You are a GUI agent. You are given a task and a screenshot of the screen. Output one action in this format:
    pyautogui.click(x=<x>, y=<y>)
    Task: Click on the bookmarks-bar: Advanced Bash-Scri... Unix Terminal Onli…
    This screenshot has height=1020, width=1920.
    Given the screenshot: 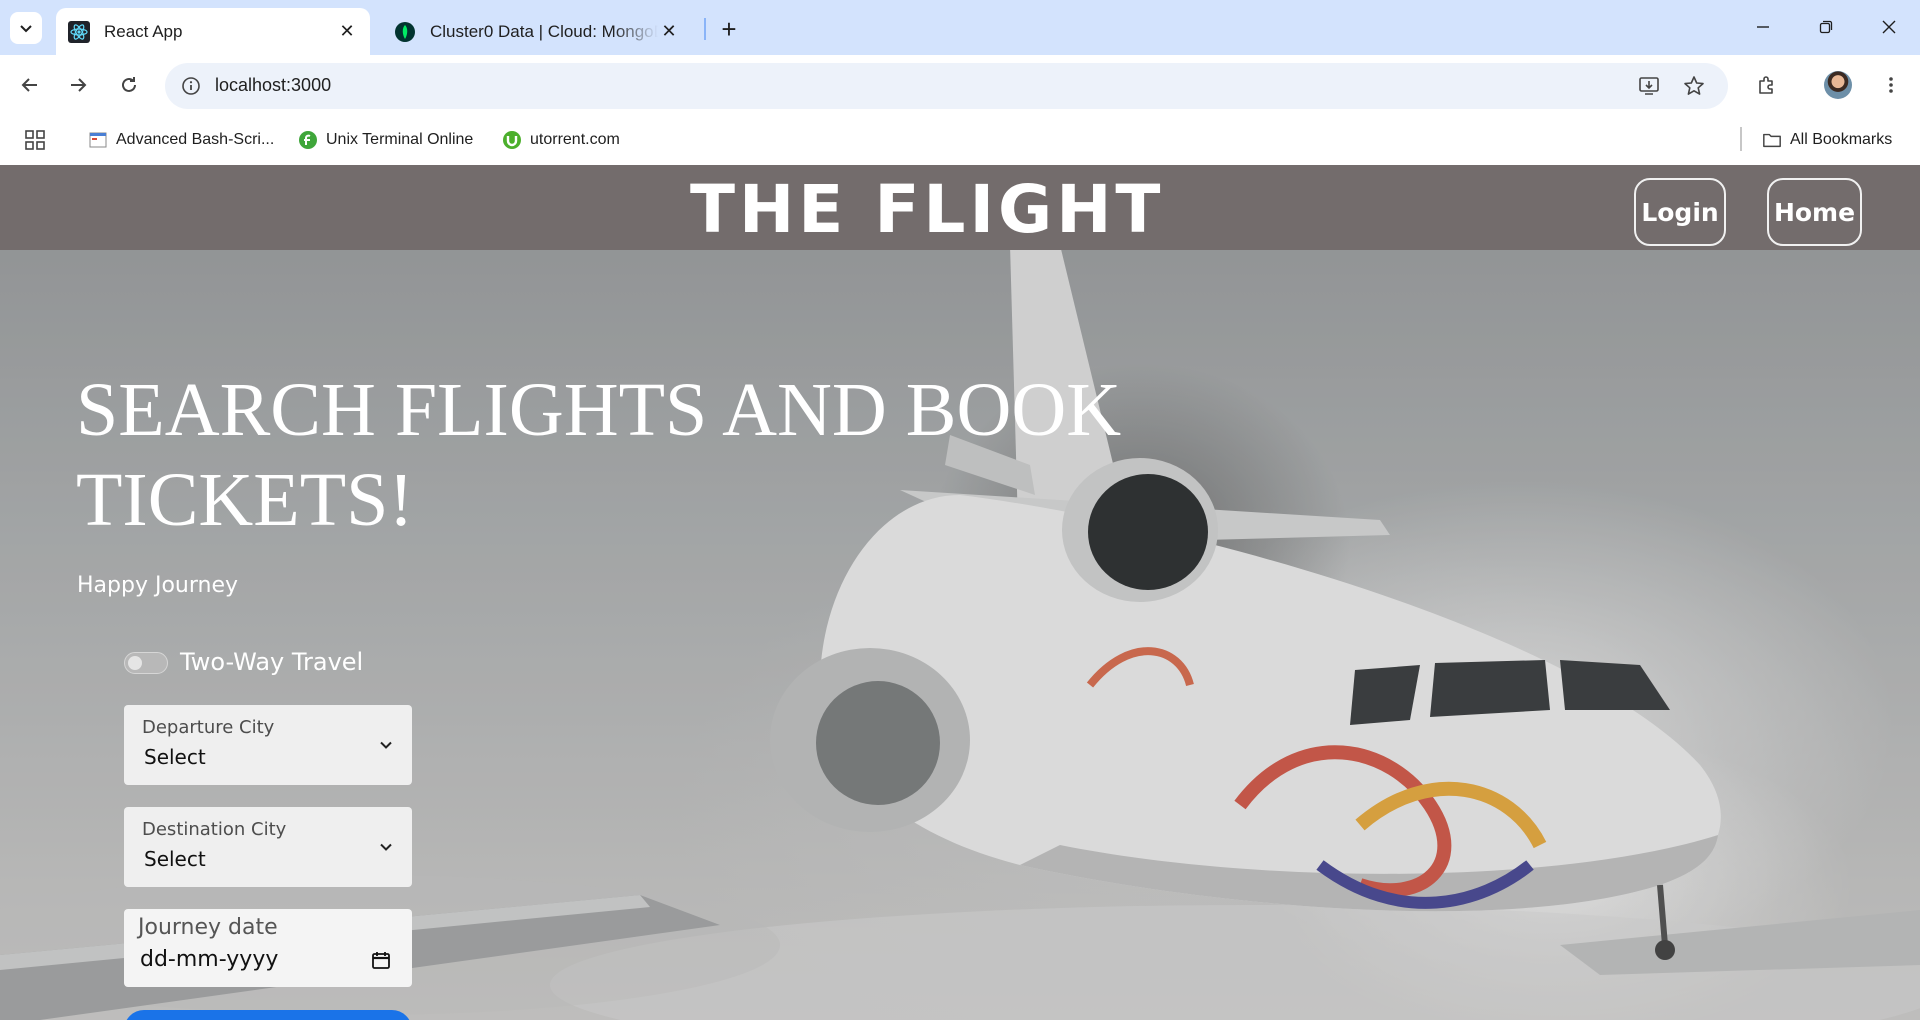 What is the action you would take?
    pyautogui.click(x=960, y=140)
    